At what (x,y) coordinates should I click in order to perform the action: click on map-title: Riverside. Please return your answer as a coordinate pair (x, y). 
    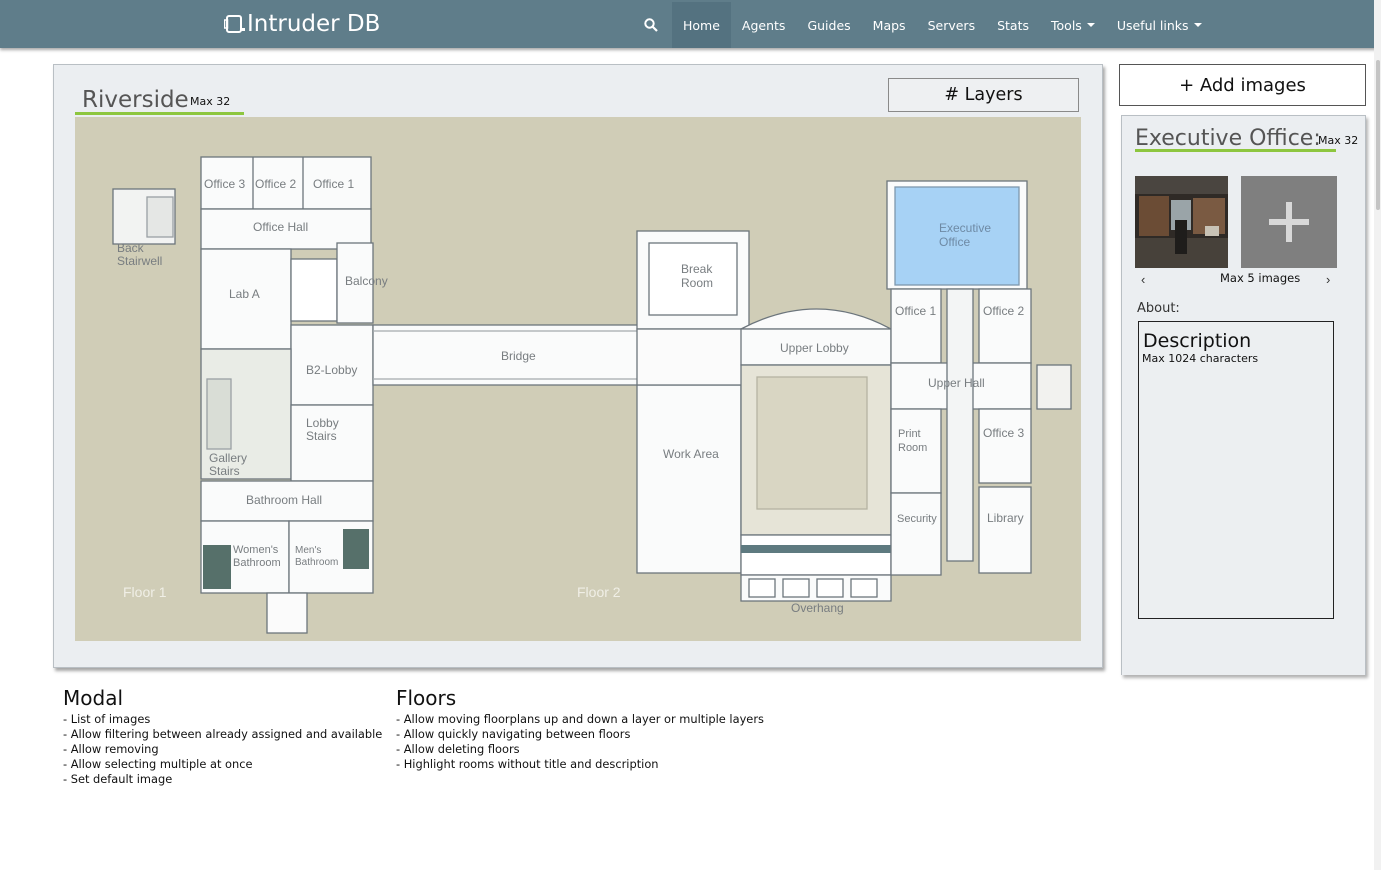
    Looking at the image, I should click on (135, 100).